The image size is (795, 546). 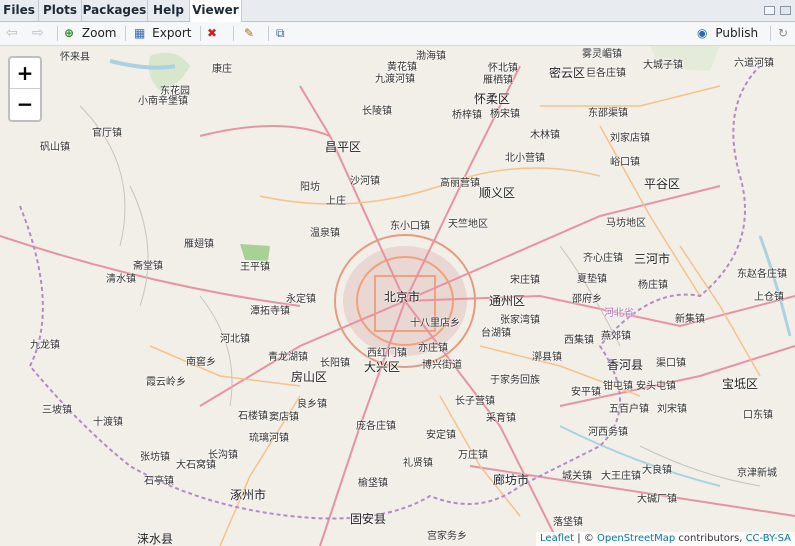 What do you see at coordinates (672, 409) in the screenshot?
I see `map-label: 刘宋镇` at bounding box center [672, 409].